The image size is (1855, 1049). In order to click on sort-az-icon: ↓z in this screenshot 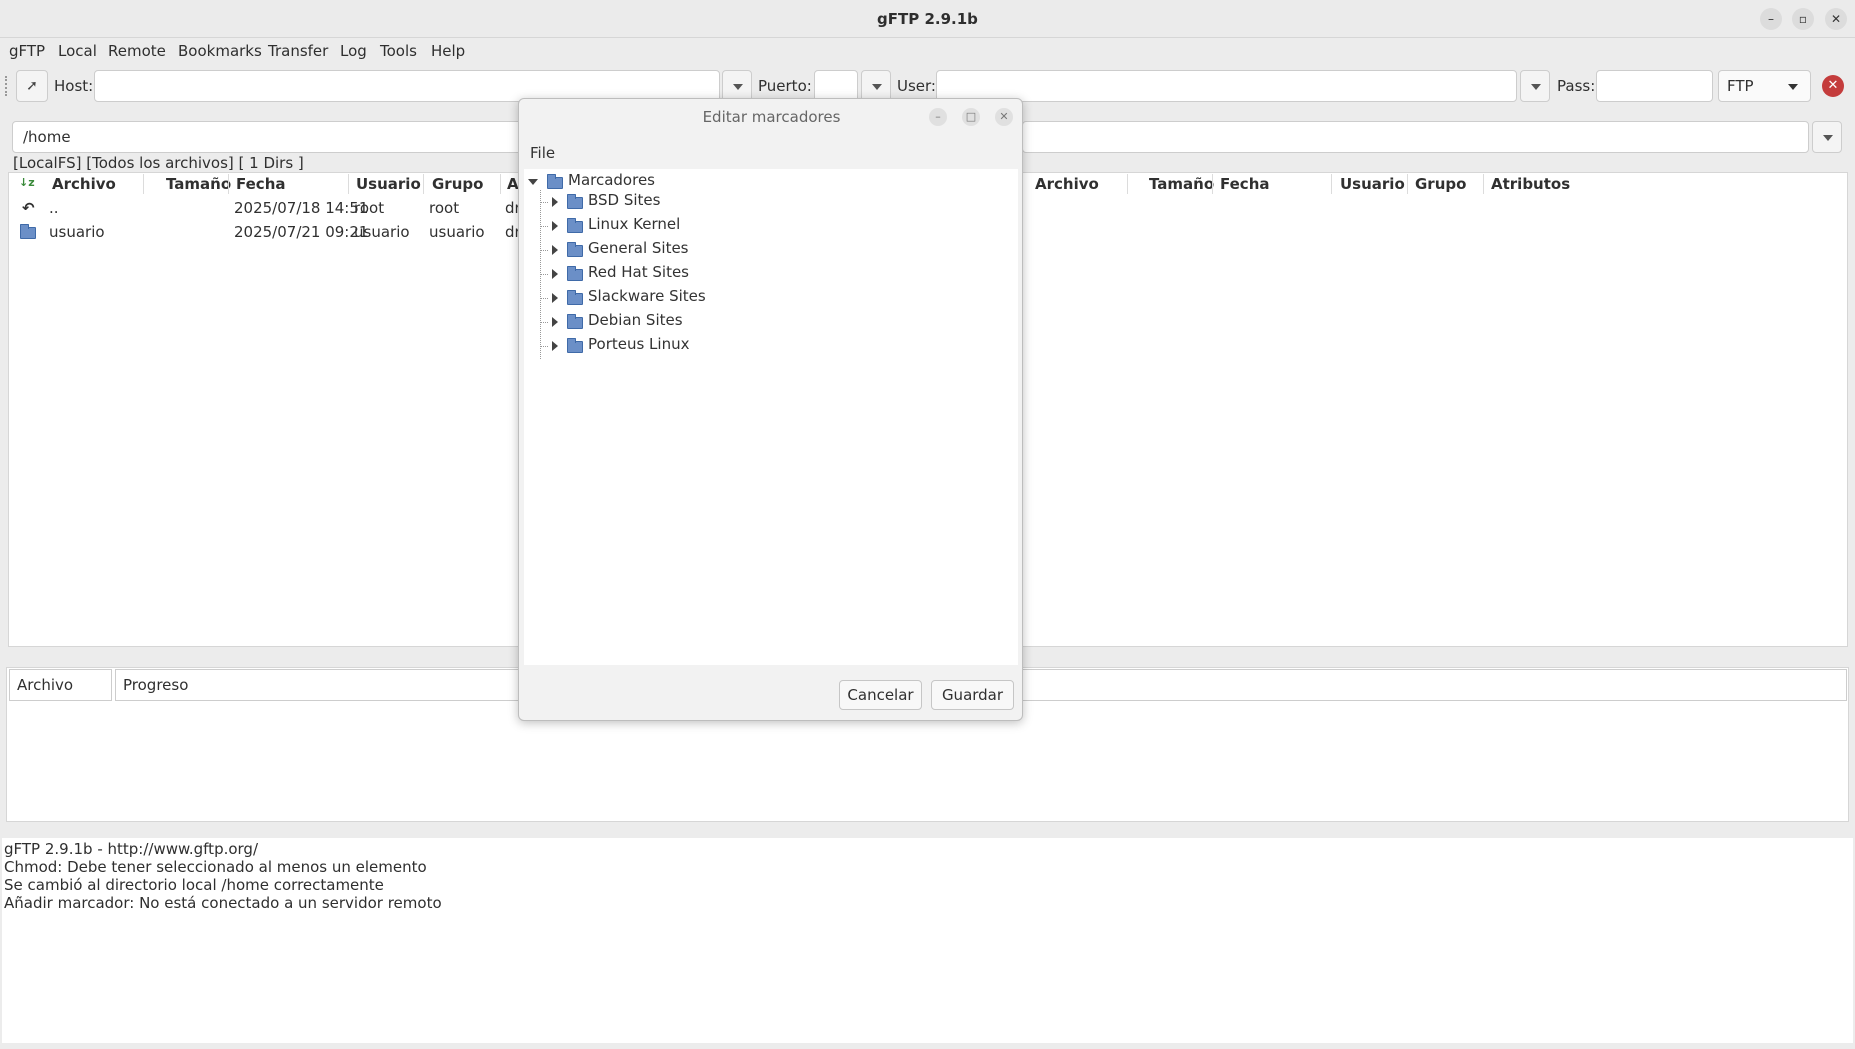, I will do `click(27, 182)`.